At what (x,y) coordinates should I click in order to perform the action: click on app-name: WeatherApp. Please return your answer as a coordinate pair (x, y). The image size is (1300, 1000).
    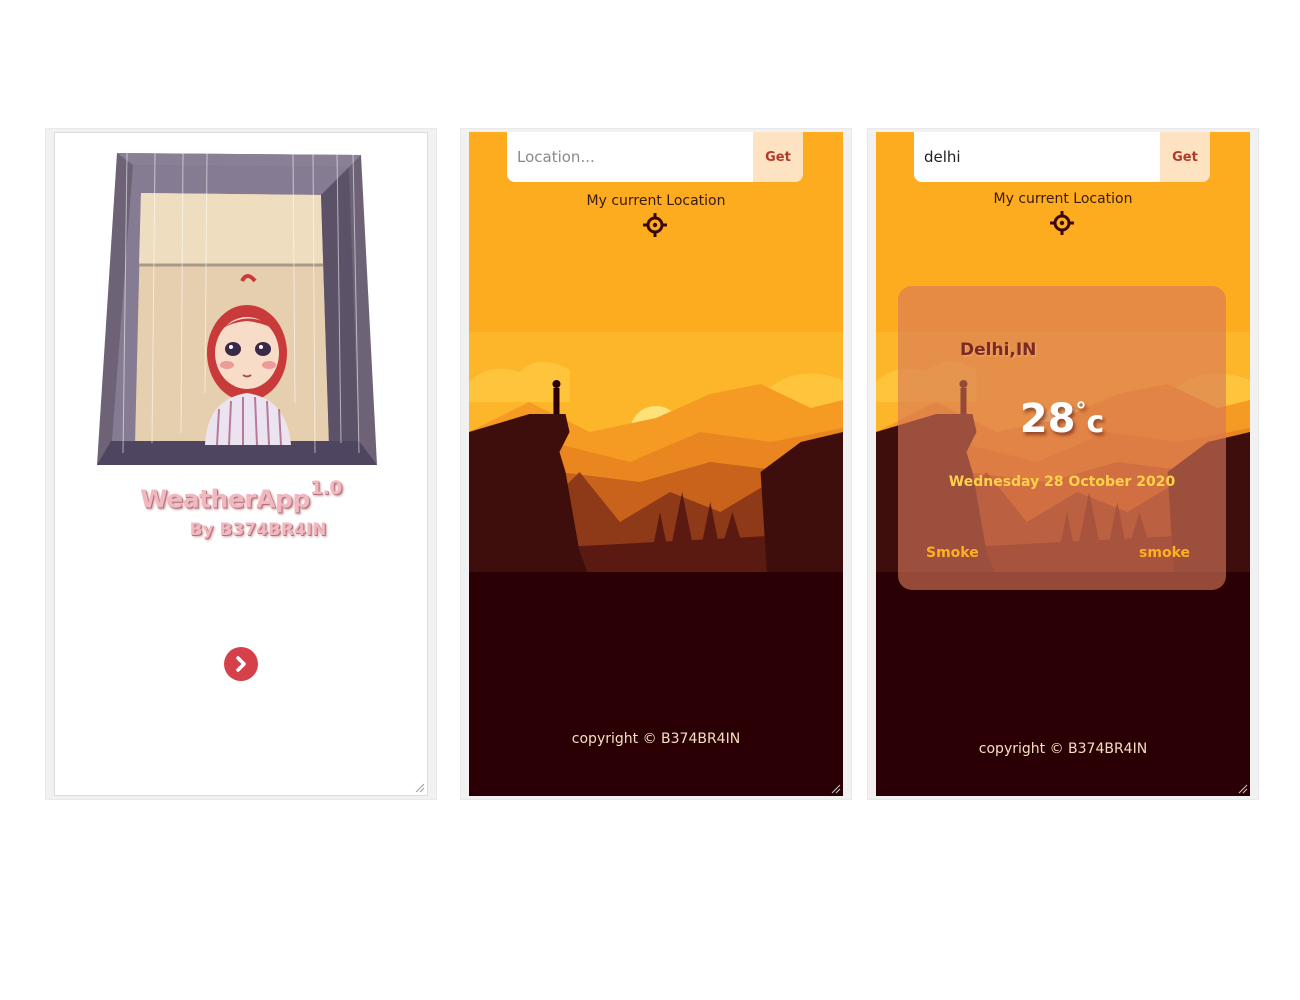
    Looking at the image, I should click on (225, 499).